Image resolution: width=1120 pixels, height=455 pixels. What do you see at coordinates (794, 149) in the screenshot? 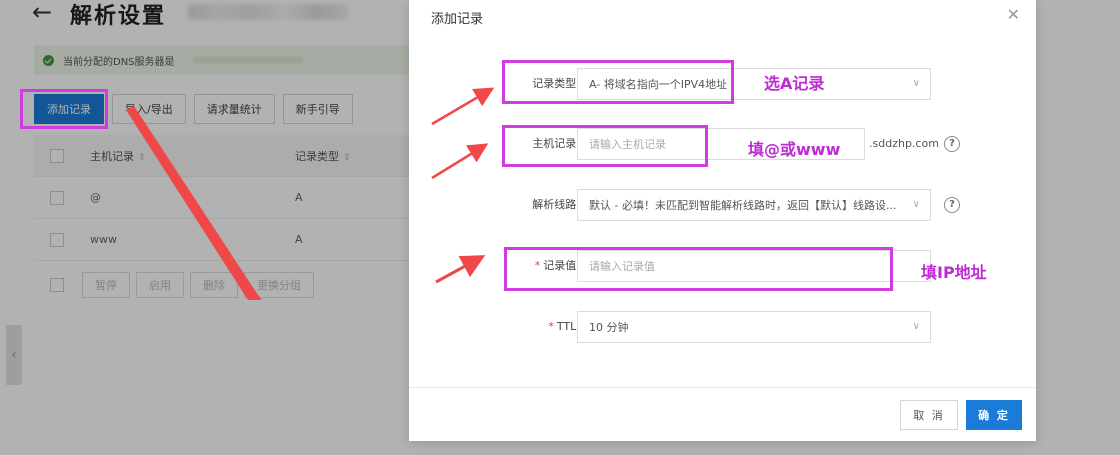
I see `annotation-fill-host: 填@或www` at bounding box center [794, 149].